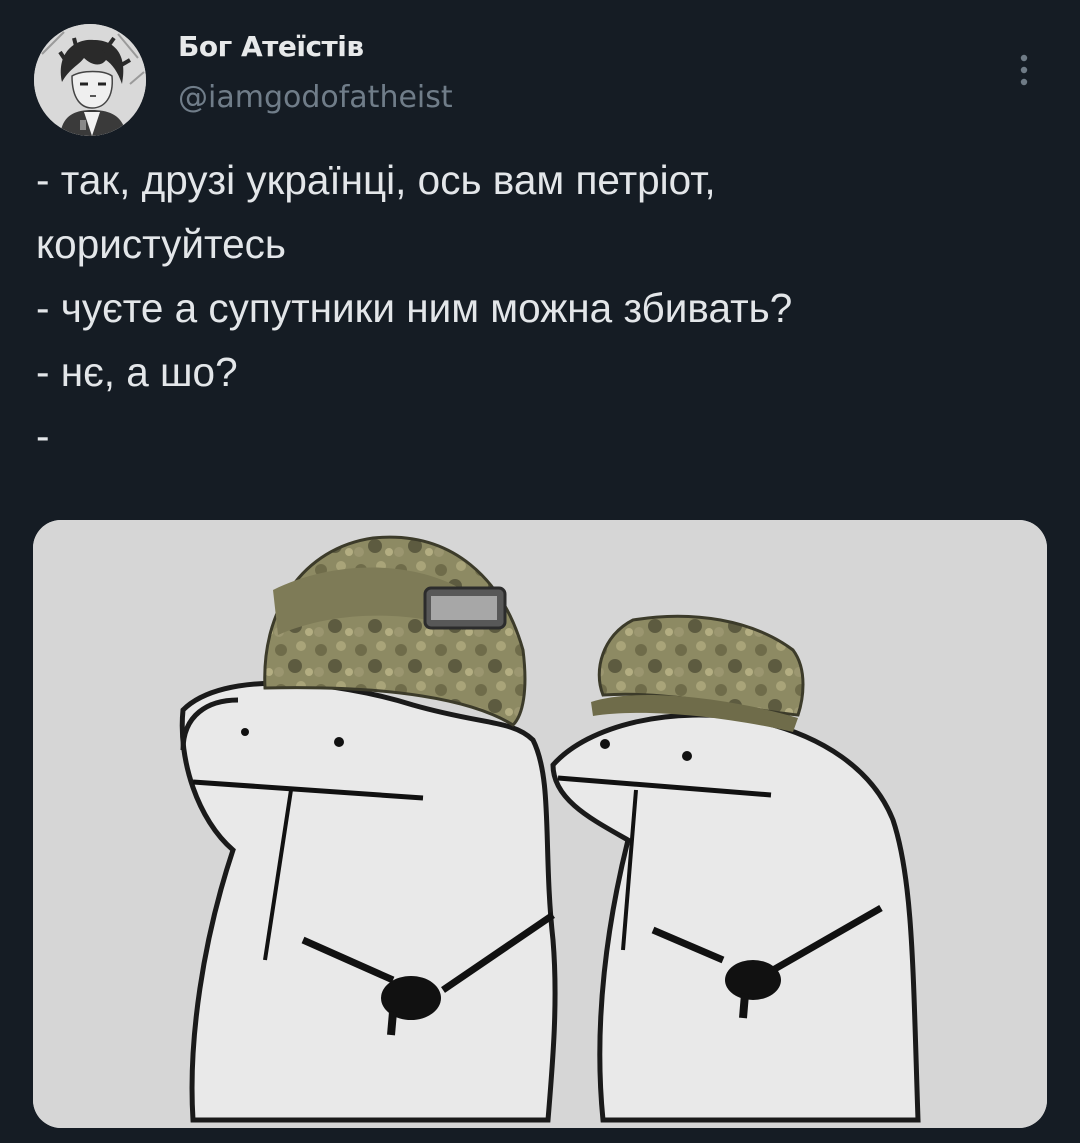  What do you see at coordinates (368, 901) in the screenshot?
I see `left-character` at bounding box center [368, 901].